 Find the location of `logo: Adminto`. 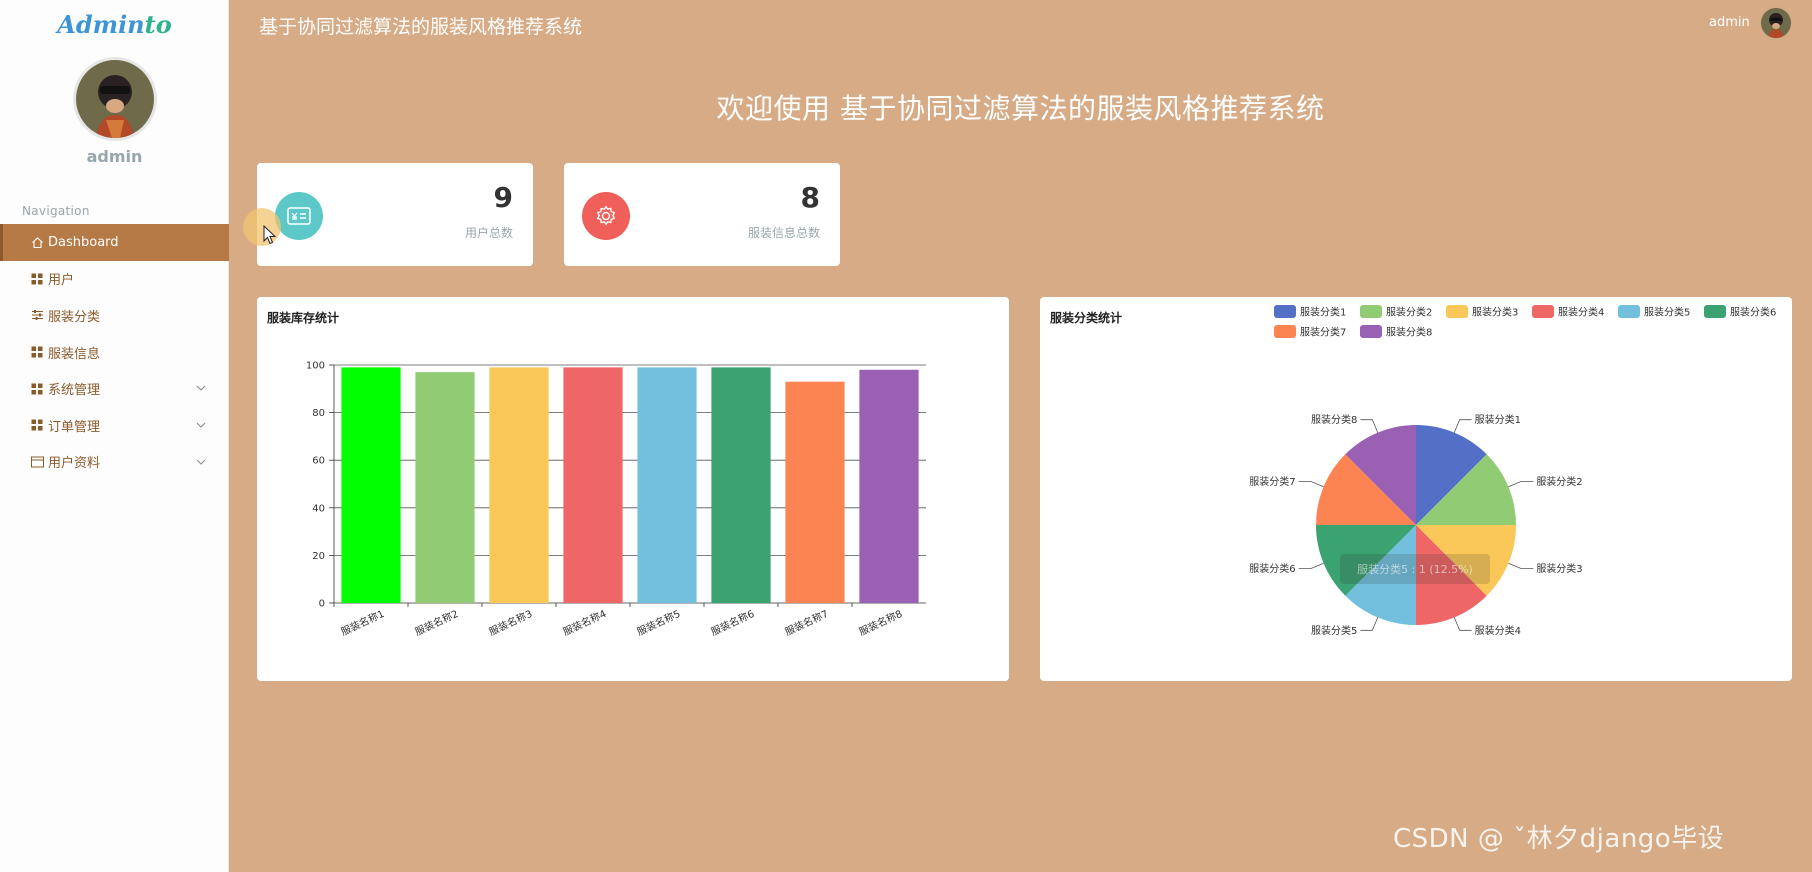

logo: Adminto is located at coordinates (114, 24).